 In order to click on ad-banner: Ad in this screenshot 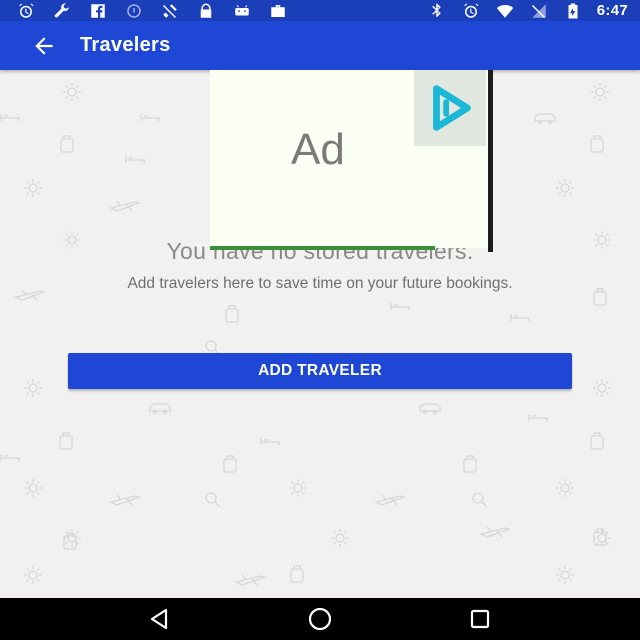, I will do `click(352, 161)`.